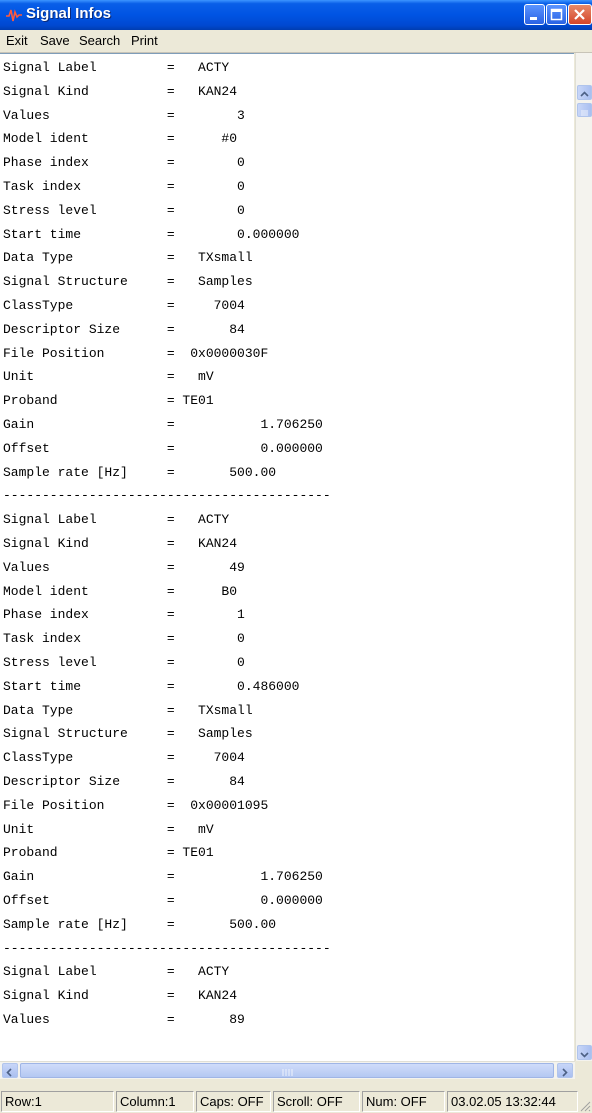 The image size is (592, 1113). I want to click on menu-search: Search, so click(99, 40).